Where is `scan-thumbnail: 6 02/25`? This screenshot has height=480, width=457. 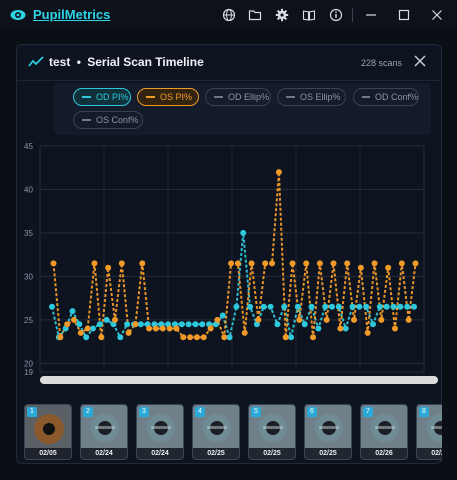 scan-thumbnail: 6 02/25 is located at coordinates (328, 432).